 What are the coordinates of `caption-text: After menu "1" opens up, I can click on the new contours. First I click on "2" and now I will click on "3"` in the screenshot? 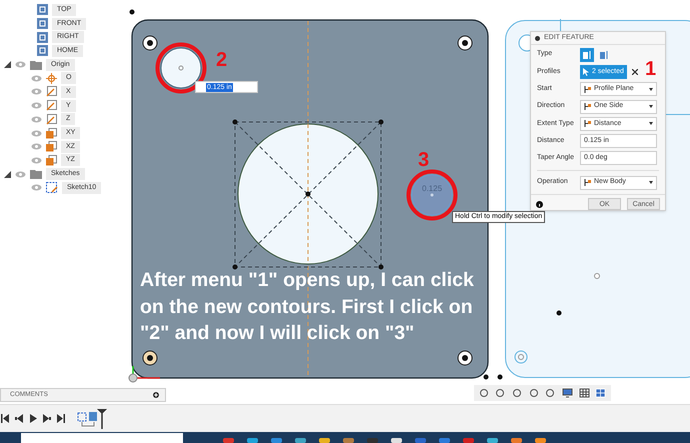 It's located at (307, 307).